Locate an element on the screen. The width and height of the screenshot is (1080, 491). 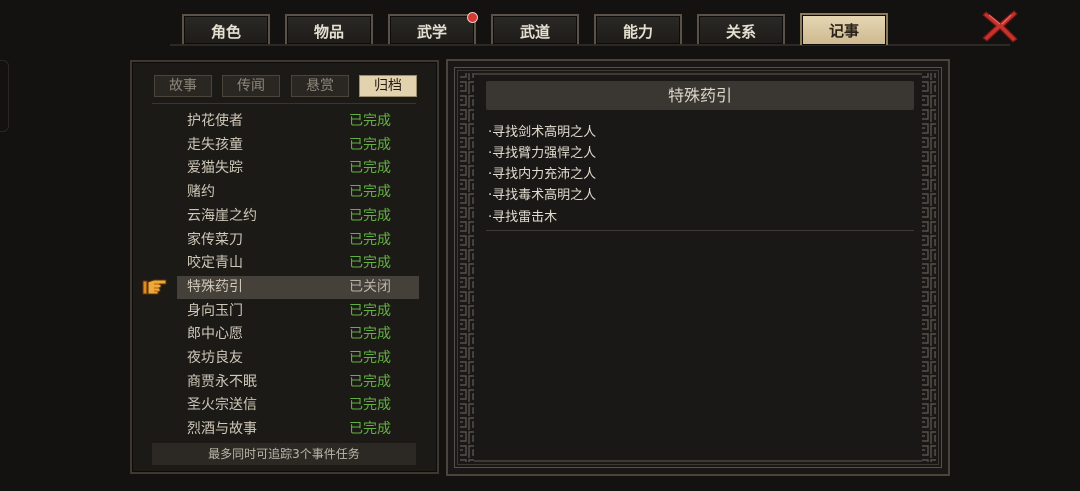
quest-row: 烈酒与故事 已完成 is located at coordinates (298, 429).